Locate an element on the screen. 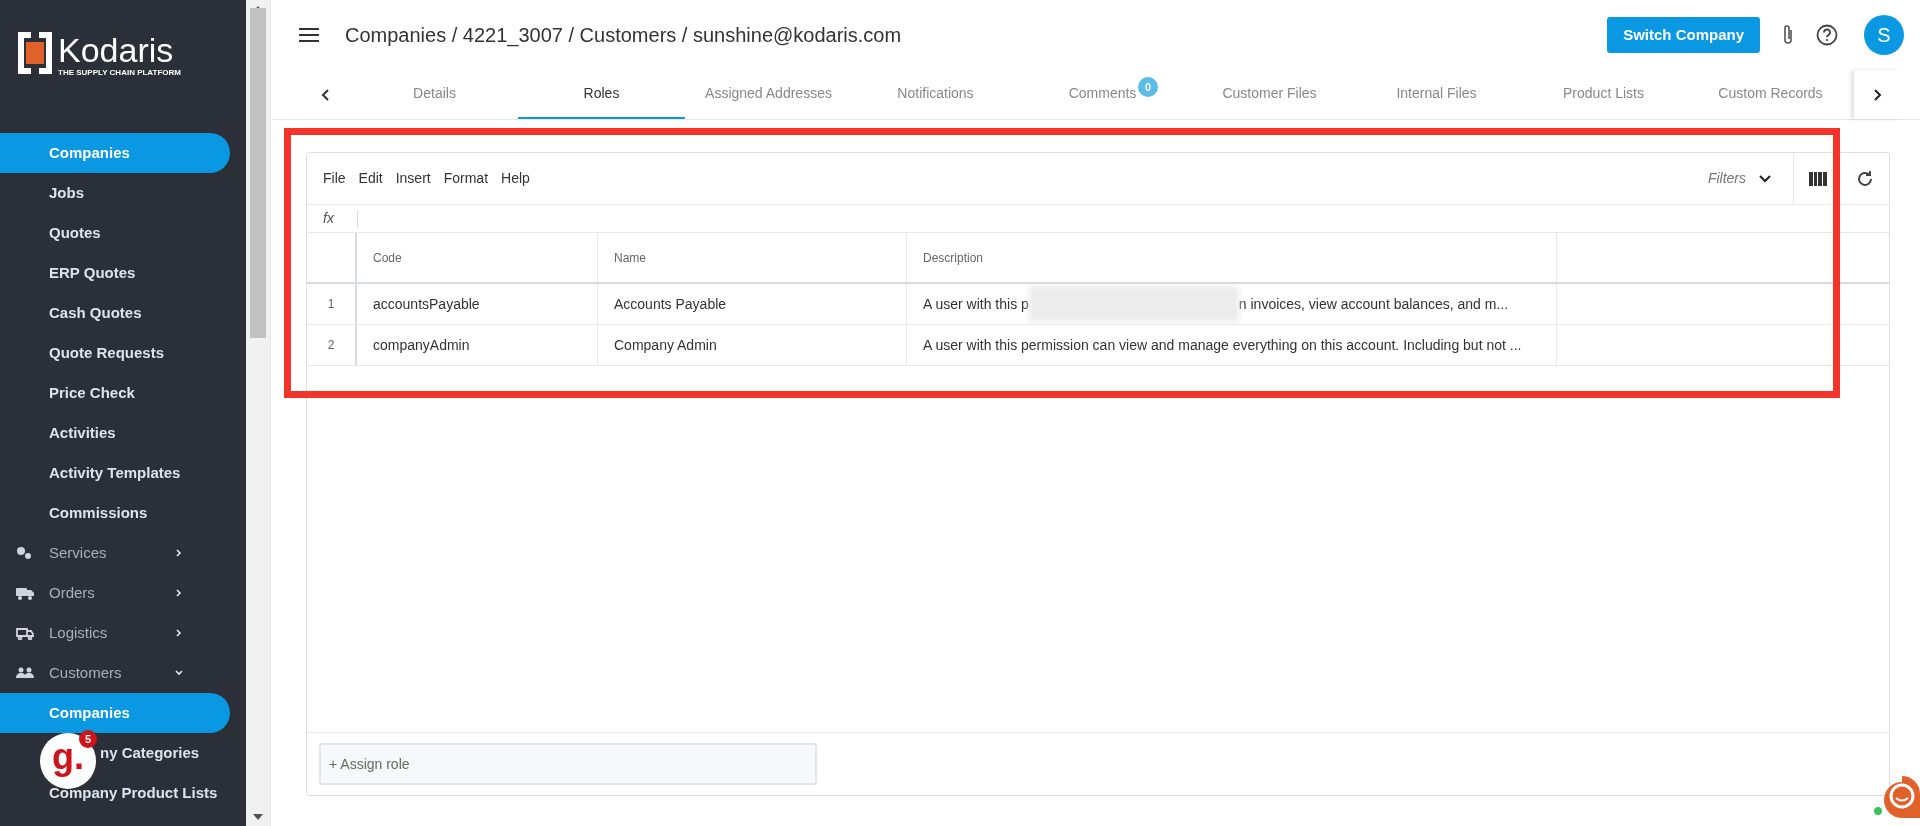  logo-tagline: THE SUPPLY CHAIN PLATFORM is located at coordinates (119, 73).